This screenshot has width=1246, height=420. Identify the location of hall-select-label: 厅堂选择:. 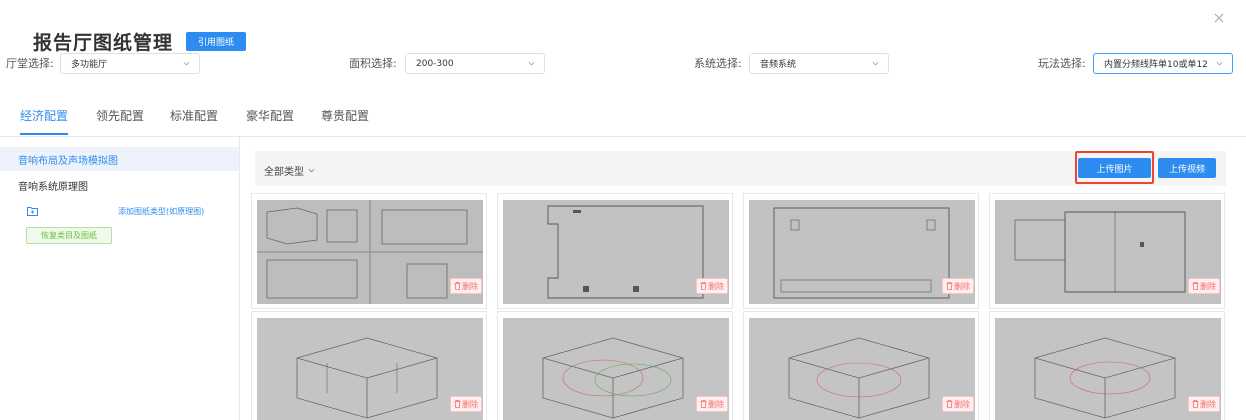
(30, 63).